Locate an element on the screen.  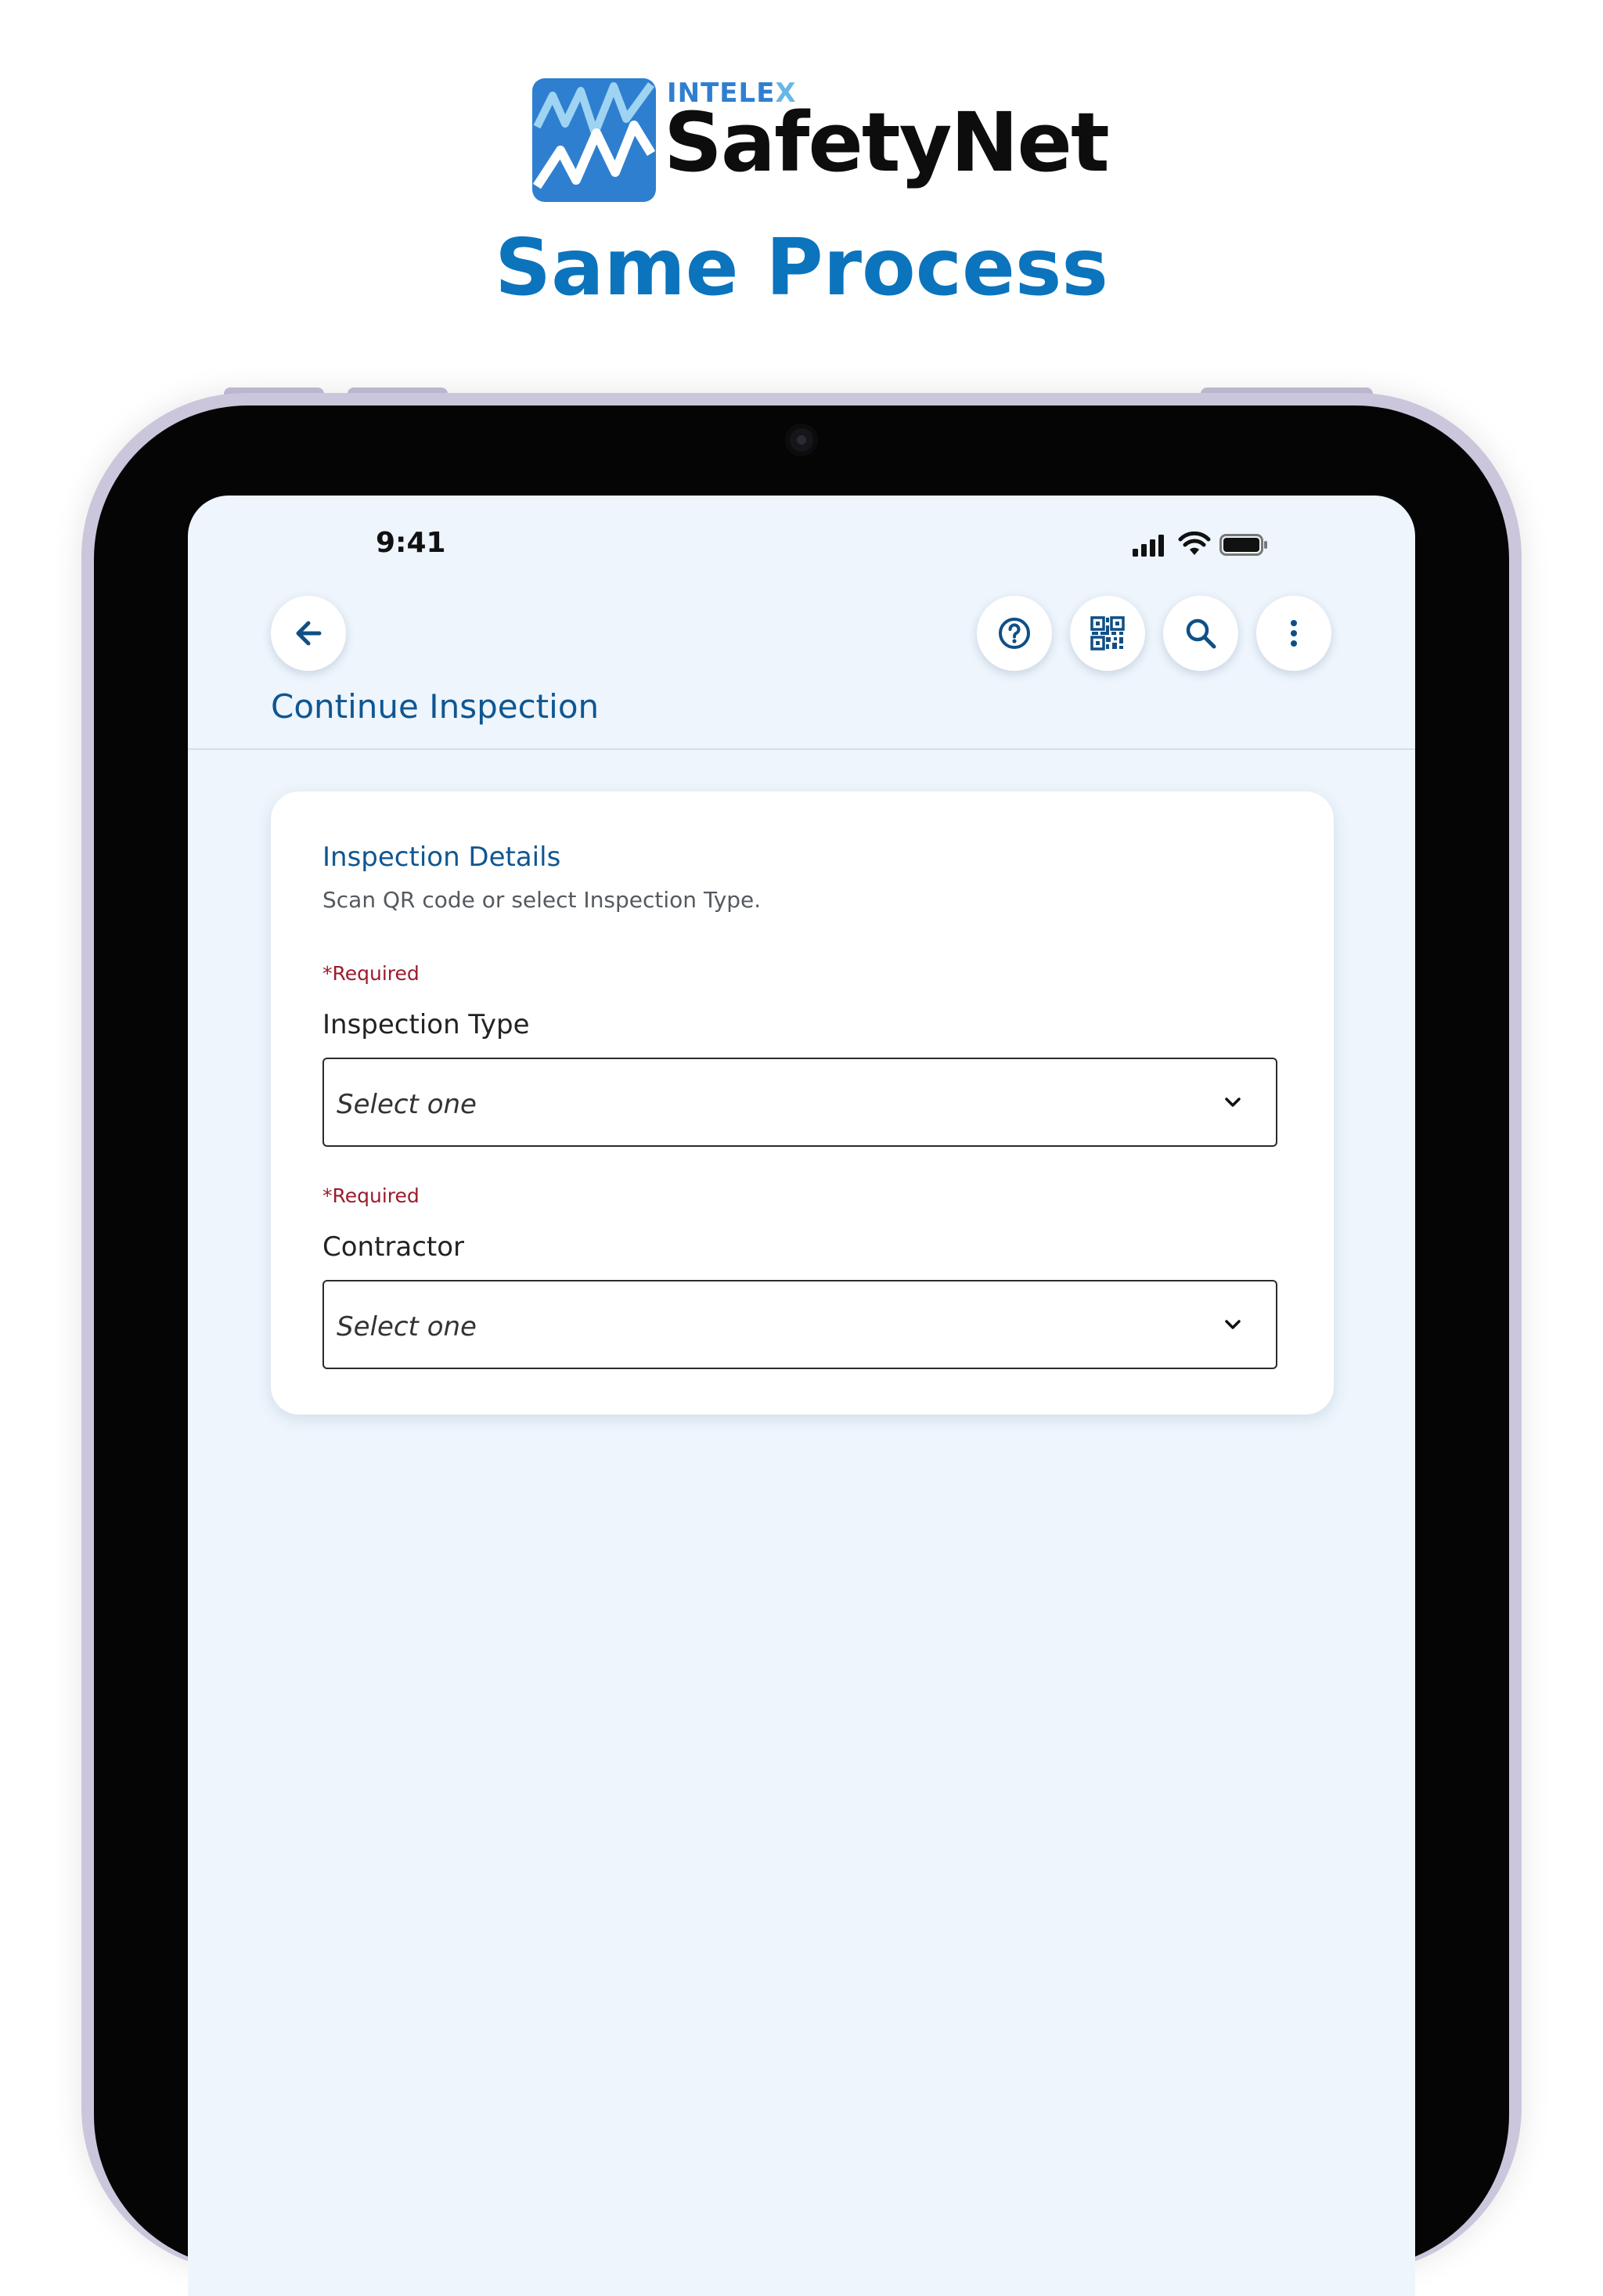
page-title: Continue Inspection is located at coordinates (435, 706).